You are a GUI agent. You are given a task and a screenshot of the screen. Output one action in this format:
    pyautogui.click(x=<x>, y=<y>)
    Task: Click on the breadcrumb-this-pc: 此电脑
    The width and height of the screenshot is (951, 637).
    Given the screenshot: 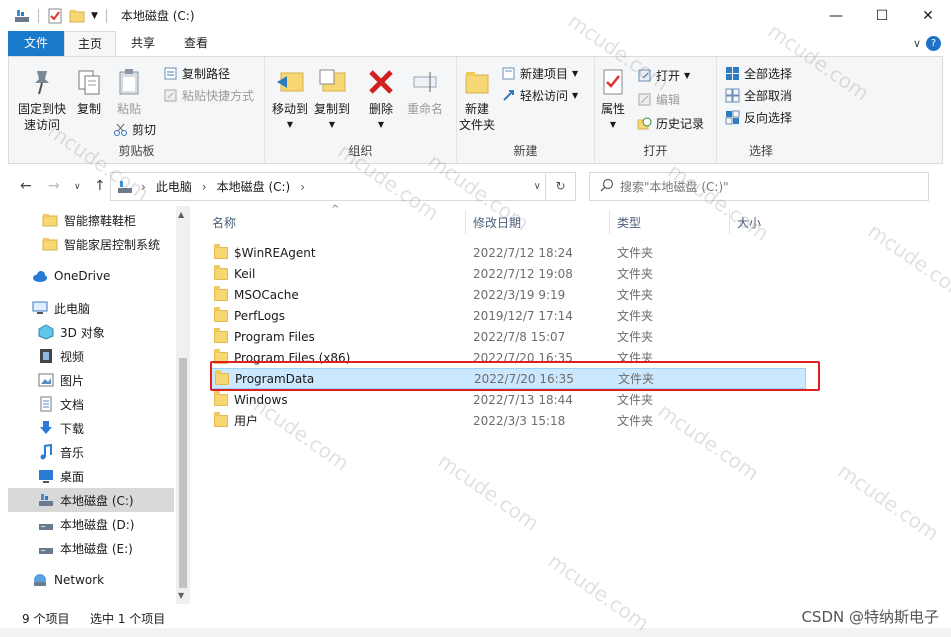 What is the action you would take?
    pyautogui.click(x=174, y=186)
    